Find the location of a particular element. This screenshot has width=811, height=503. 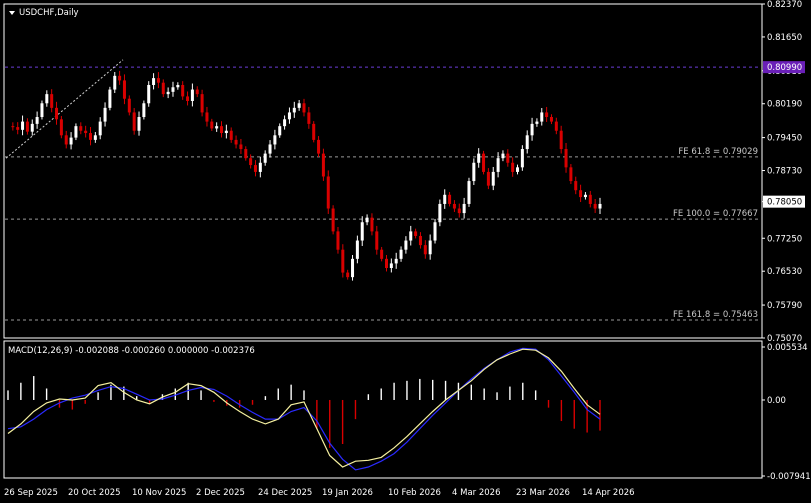

fib-level-label: FE 161.8 = 0.75463 is located at coordinates (715, 315).